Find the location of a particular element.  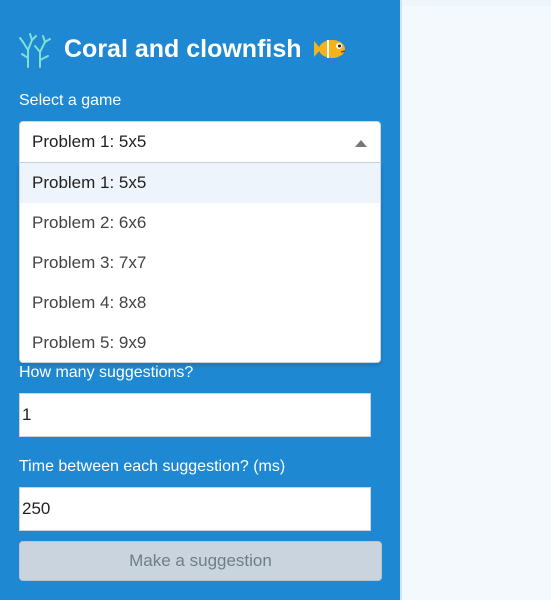

game-option: Problem 3: 7x7 is located at coordinates (200, 263).